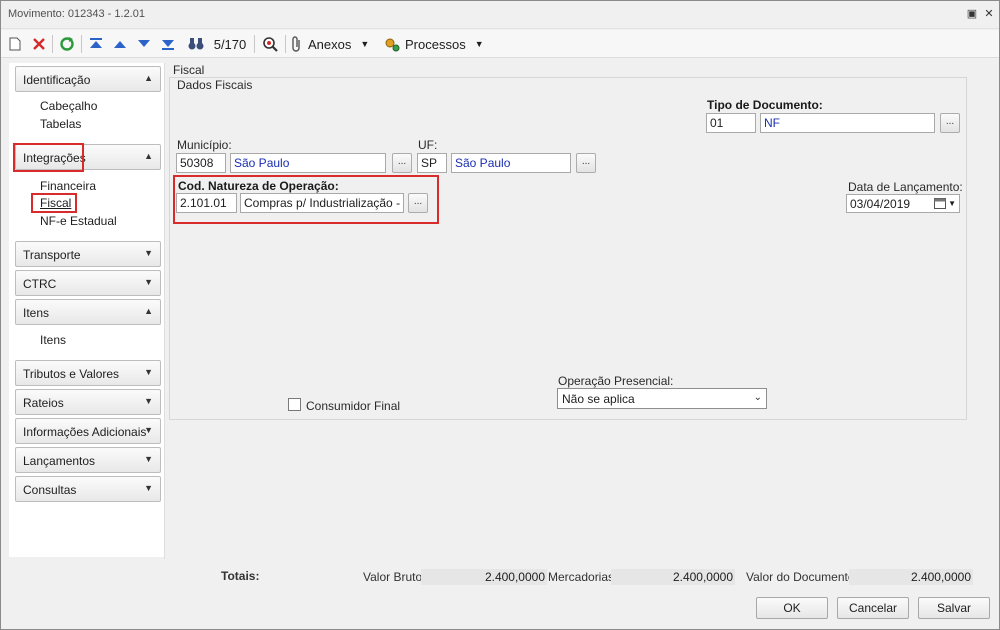 The width and height of the screenshot is (1000, 630). I want to click on valor-documento-label: Valor do Documento:, so click(802, 577).